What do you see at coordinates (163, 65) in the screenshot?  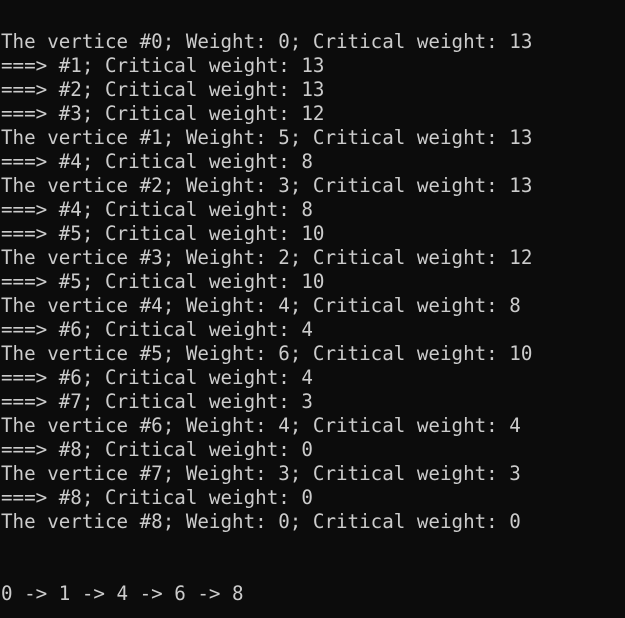 I see `output-line: ===> #1; Critical weight: 13` at bounding box center [163, 65].